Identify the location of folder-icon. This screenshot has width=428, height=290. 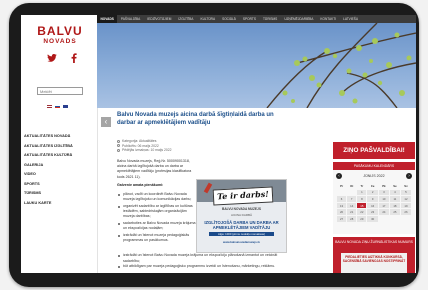
(118, 141).